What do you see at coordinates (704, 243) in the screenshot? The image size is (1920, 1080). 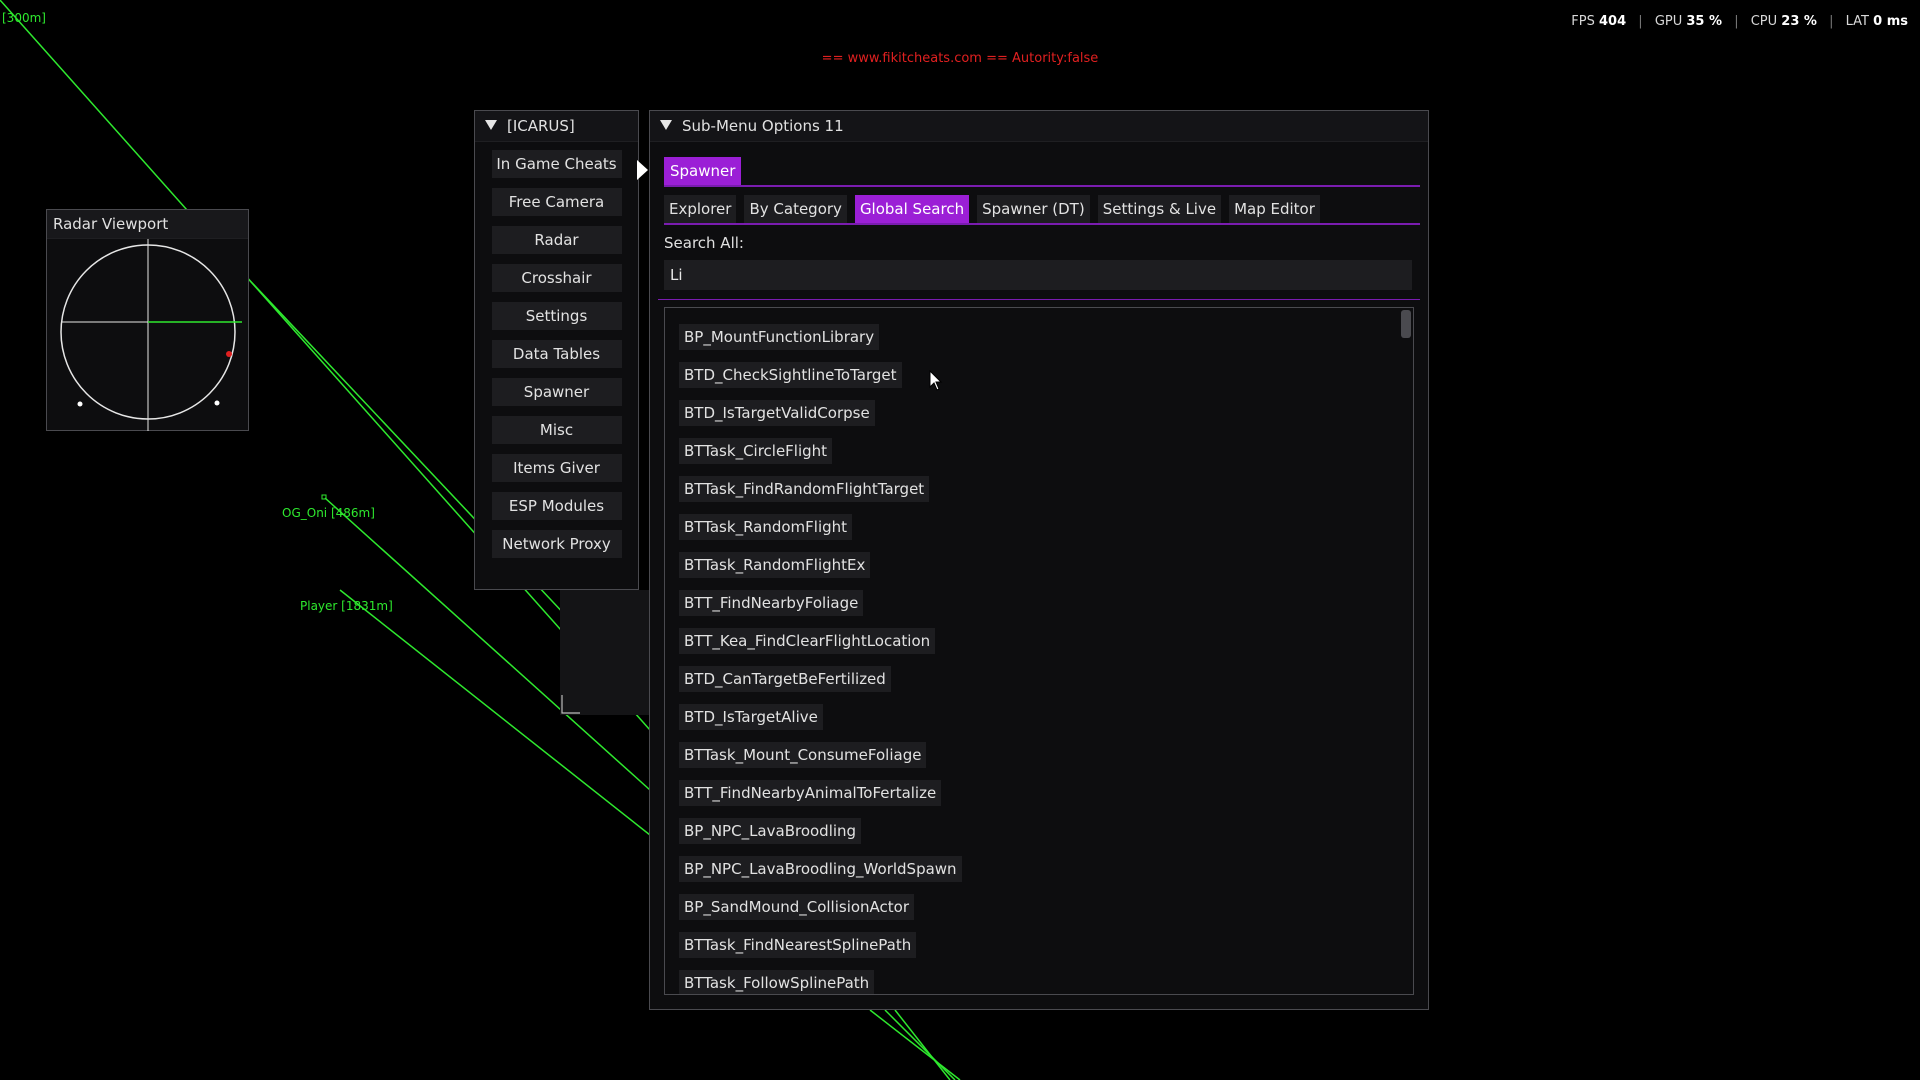 I see `search-label: Search All:` at bounding box center [704, 243].